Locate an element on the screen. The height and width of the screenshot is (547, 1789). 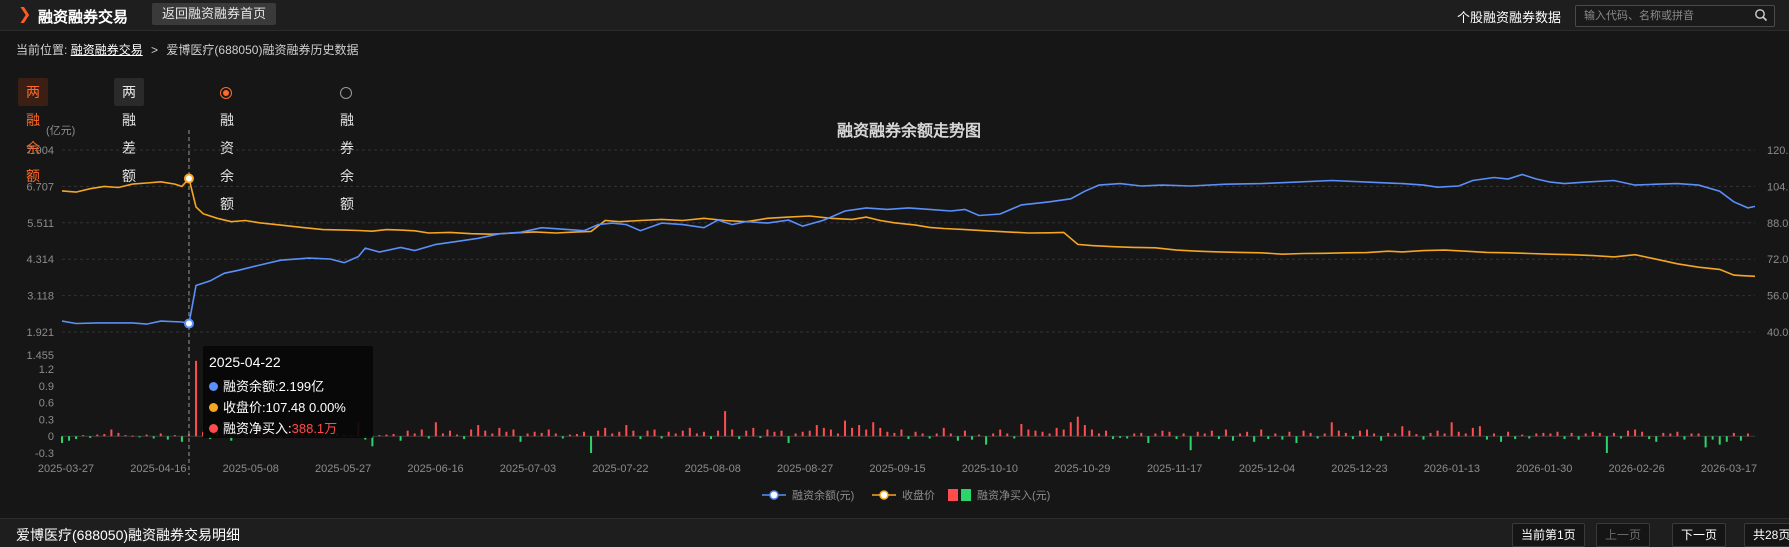
net-buy-tick-label: -0.3 is located at coordinates (44, 454).